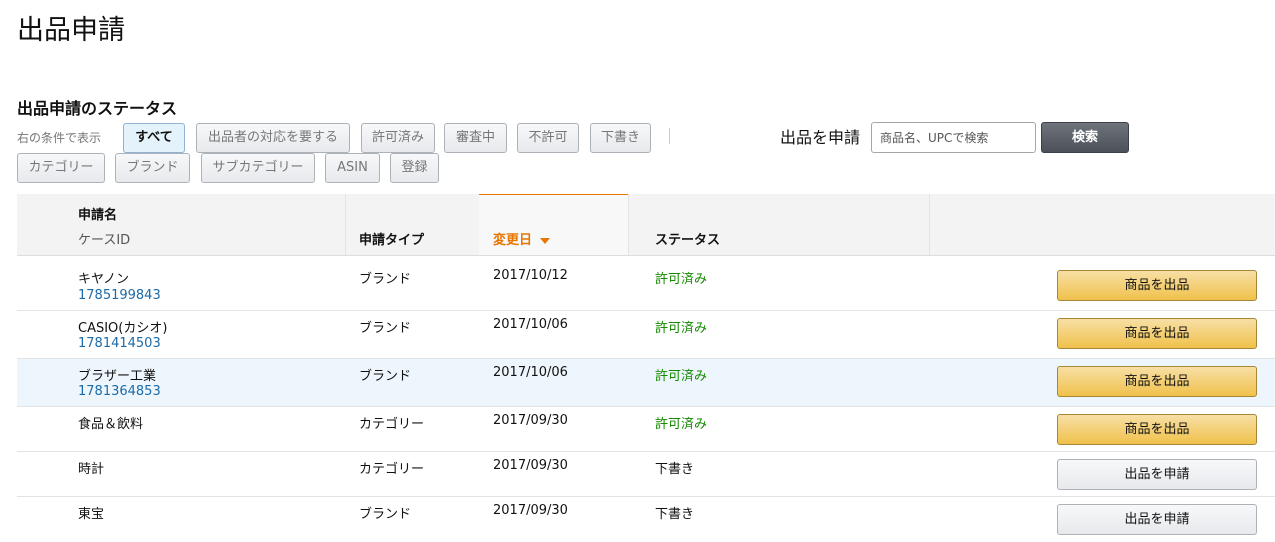 Image resolution: width=1275 pixels, height=542 pixels. What do you see at coordinates (117, 376) in the screenshot?
I see `row-request-name: ブラザー工業` at bounding box center [117, 376].